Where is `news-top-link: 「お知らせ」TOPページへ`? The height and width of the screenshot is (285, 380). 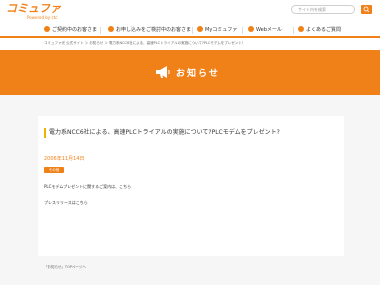 news-top-link: 「お知らせ」TOPページへ is located at coordinates (65, 267).